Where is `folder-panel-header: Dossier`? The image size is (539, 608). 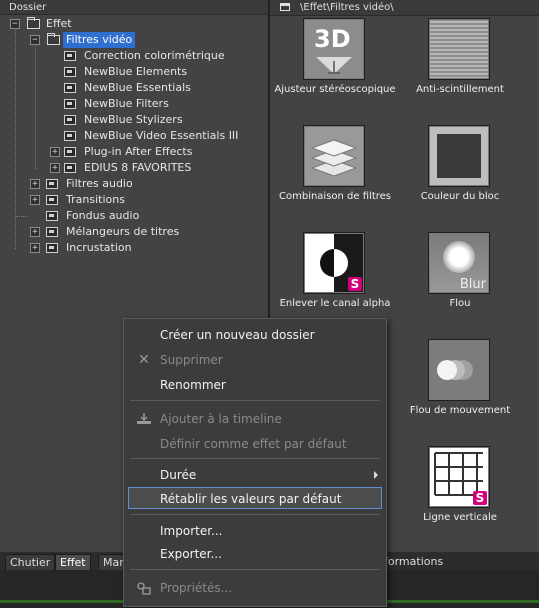 folder-panel-header: Dossier is located at coordinates (134, 7).